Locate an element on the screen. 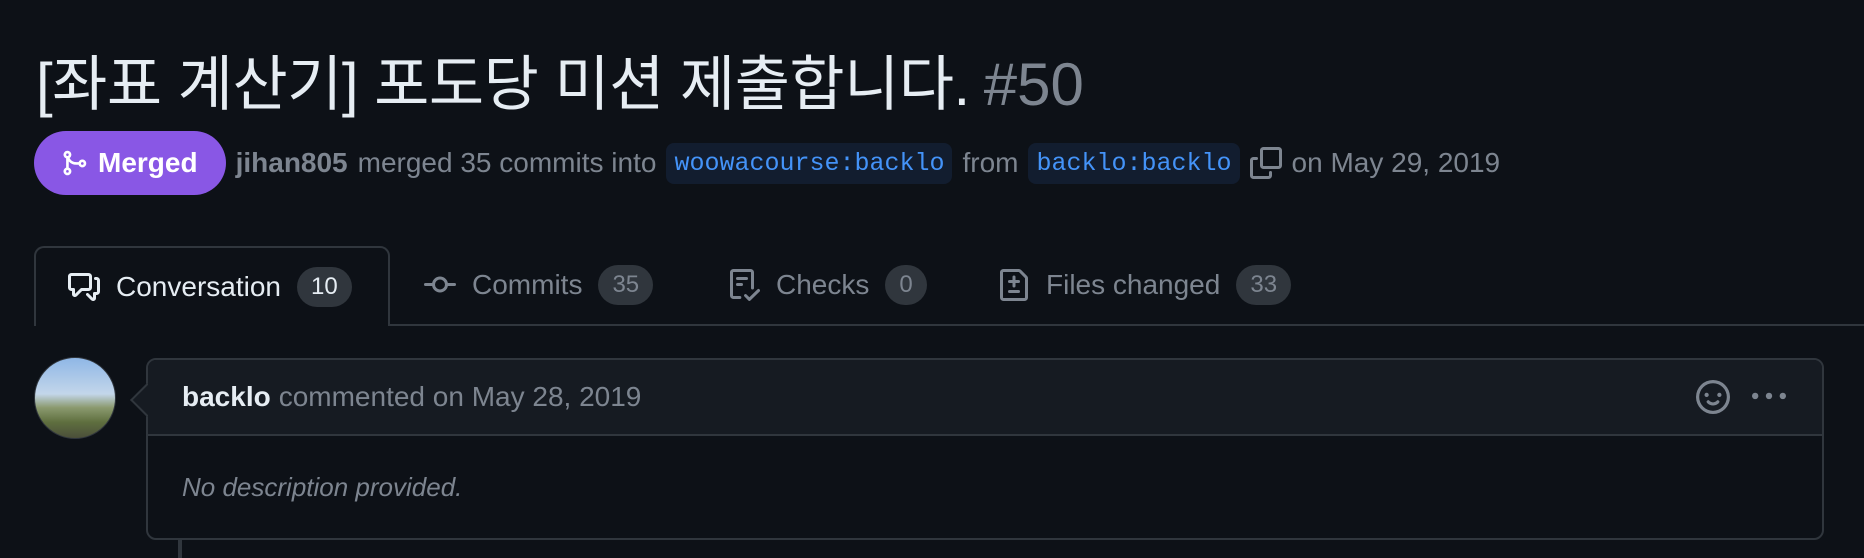 The width and height of the screenshot is (1864, 558). tab-counter: 0 is located at coordinates (906, 285).